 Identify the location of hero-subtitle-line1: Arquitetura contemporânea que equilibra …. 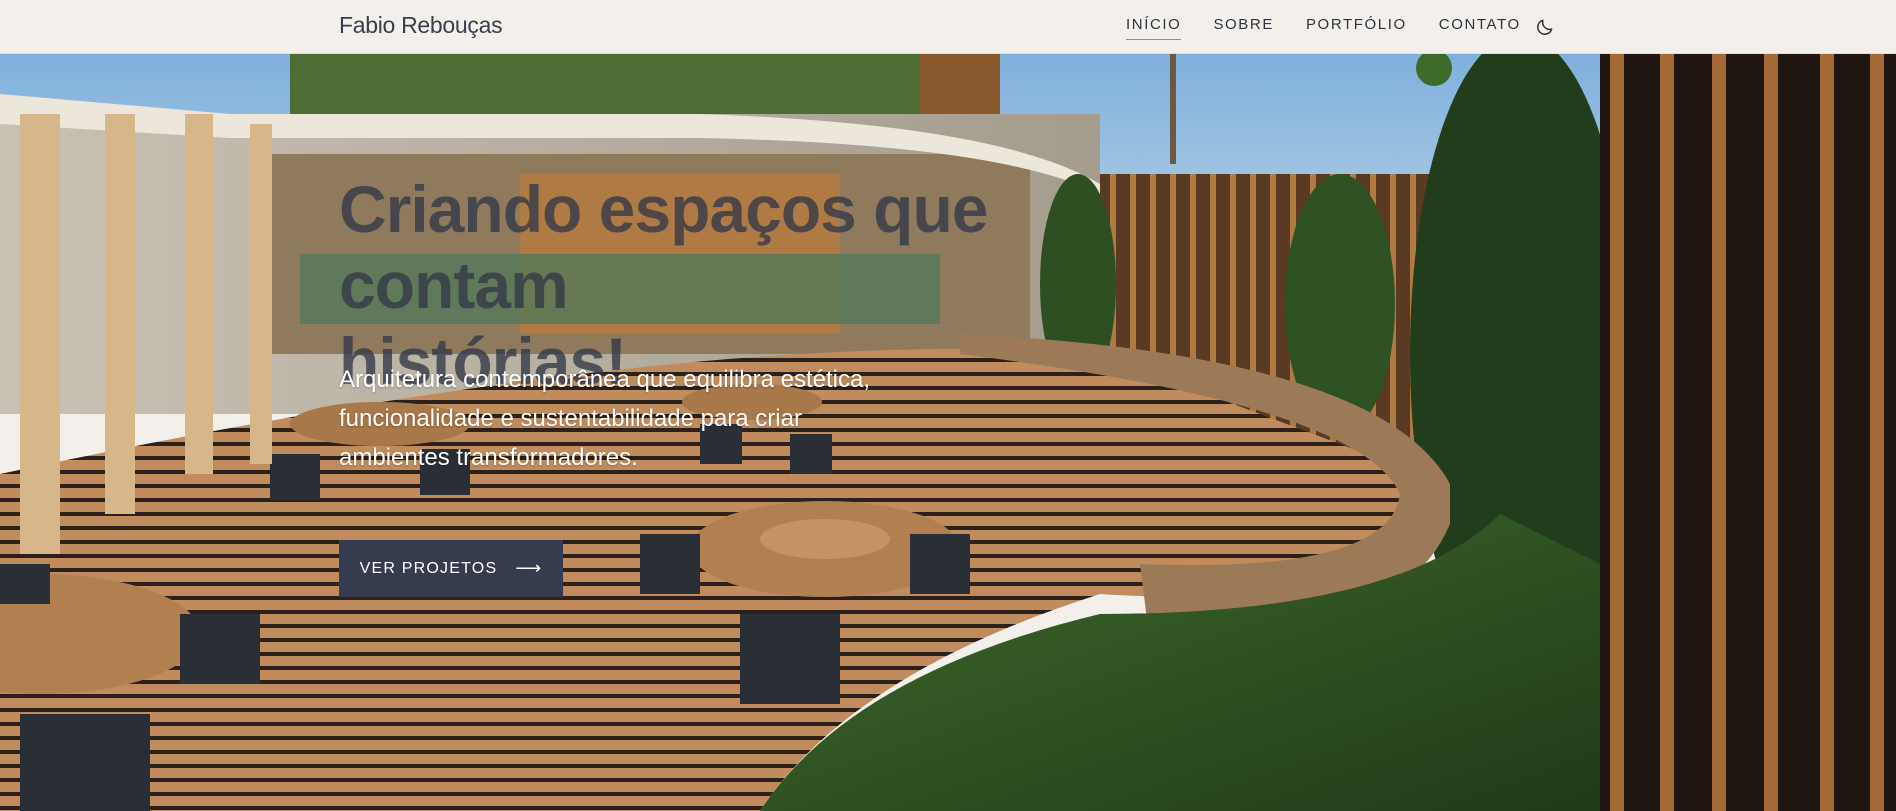
(604, 379).